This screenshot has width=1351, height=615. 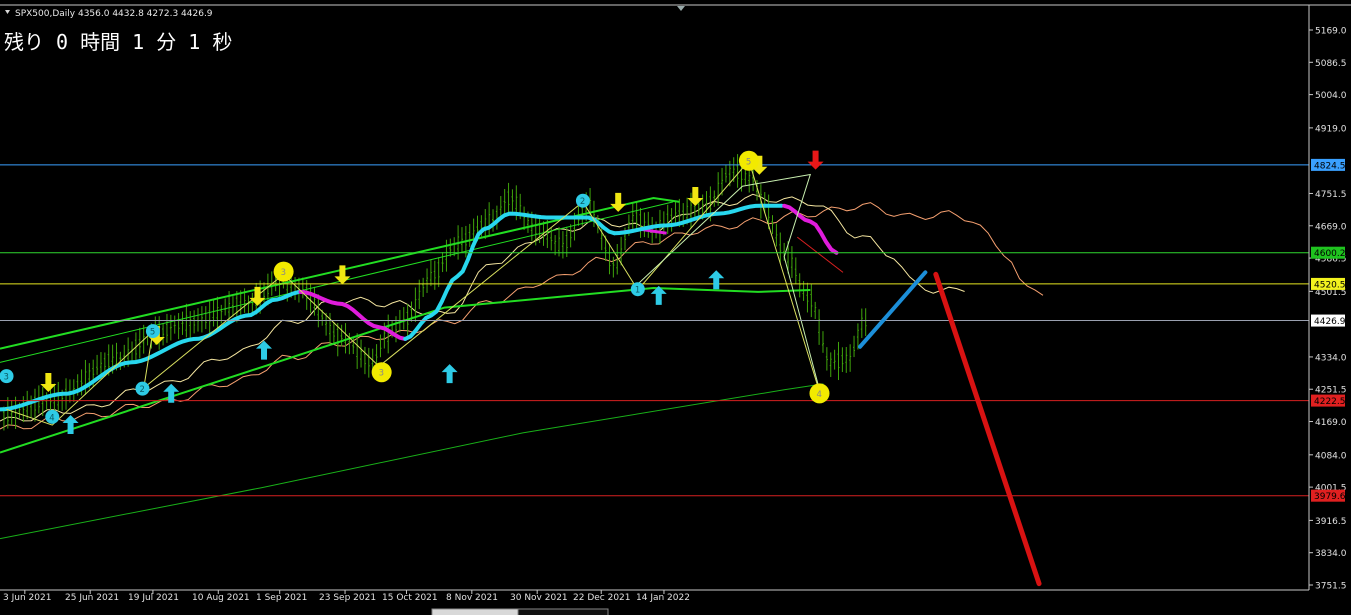 What do you see at coordinates (475, 611) in the screenshot?
I see `chart-tab-active` at bounding box center [475, 611].